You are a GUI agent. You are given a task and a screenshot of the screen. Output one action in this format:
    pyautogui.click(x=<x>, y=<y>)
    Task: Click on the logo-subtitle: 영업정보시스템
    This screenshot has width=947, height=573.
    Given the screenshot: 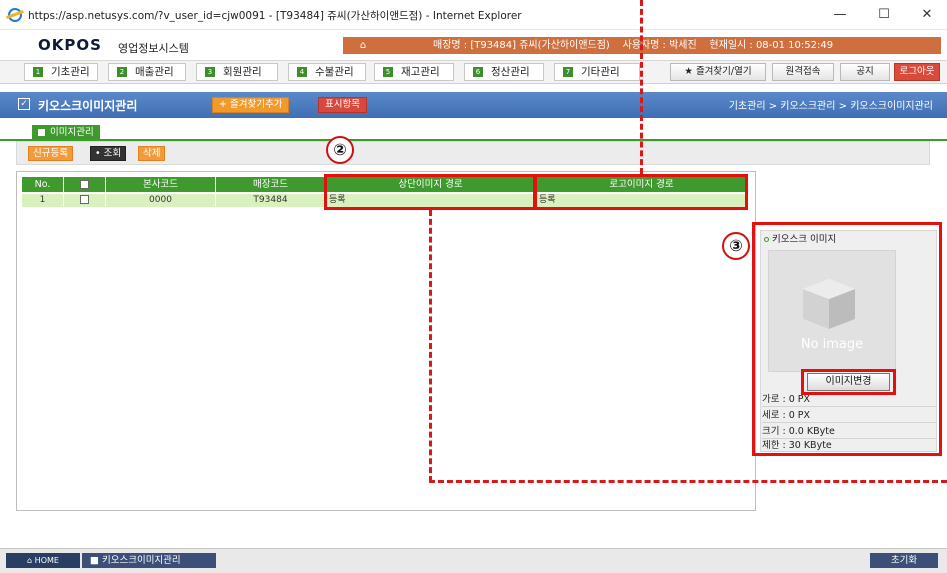 What is the action you would take?
    pyautogui.click(x=153, y=48)
    